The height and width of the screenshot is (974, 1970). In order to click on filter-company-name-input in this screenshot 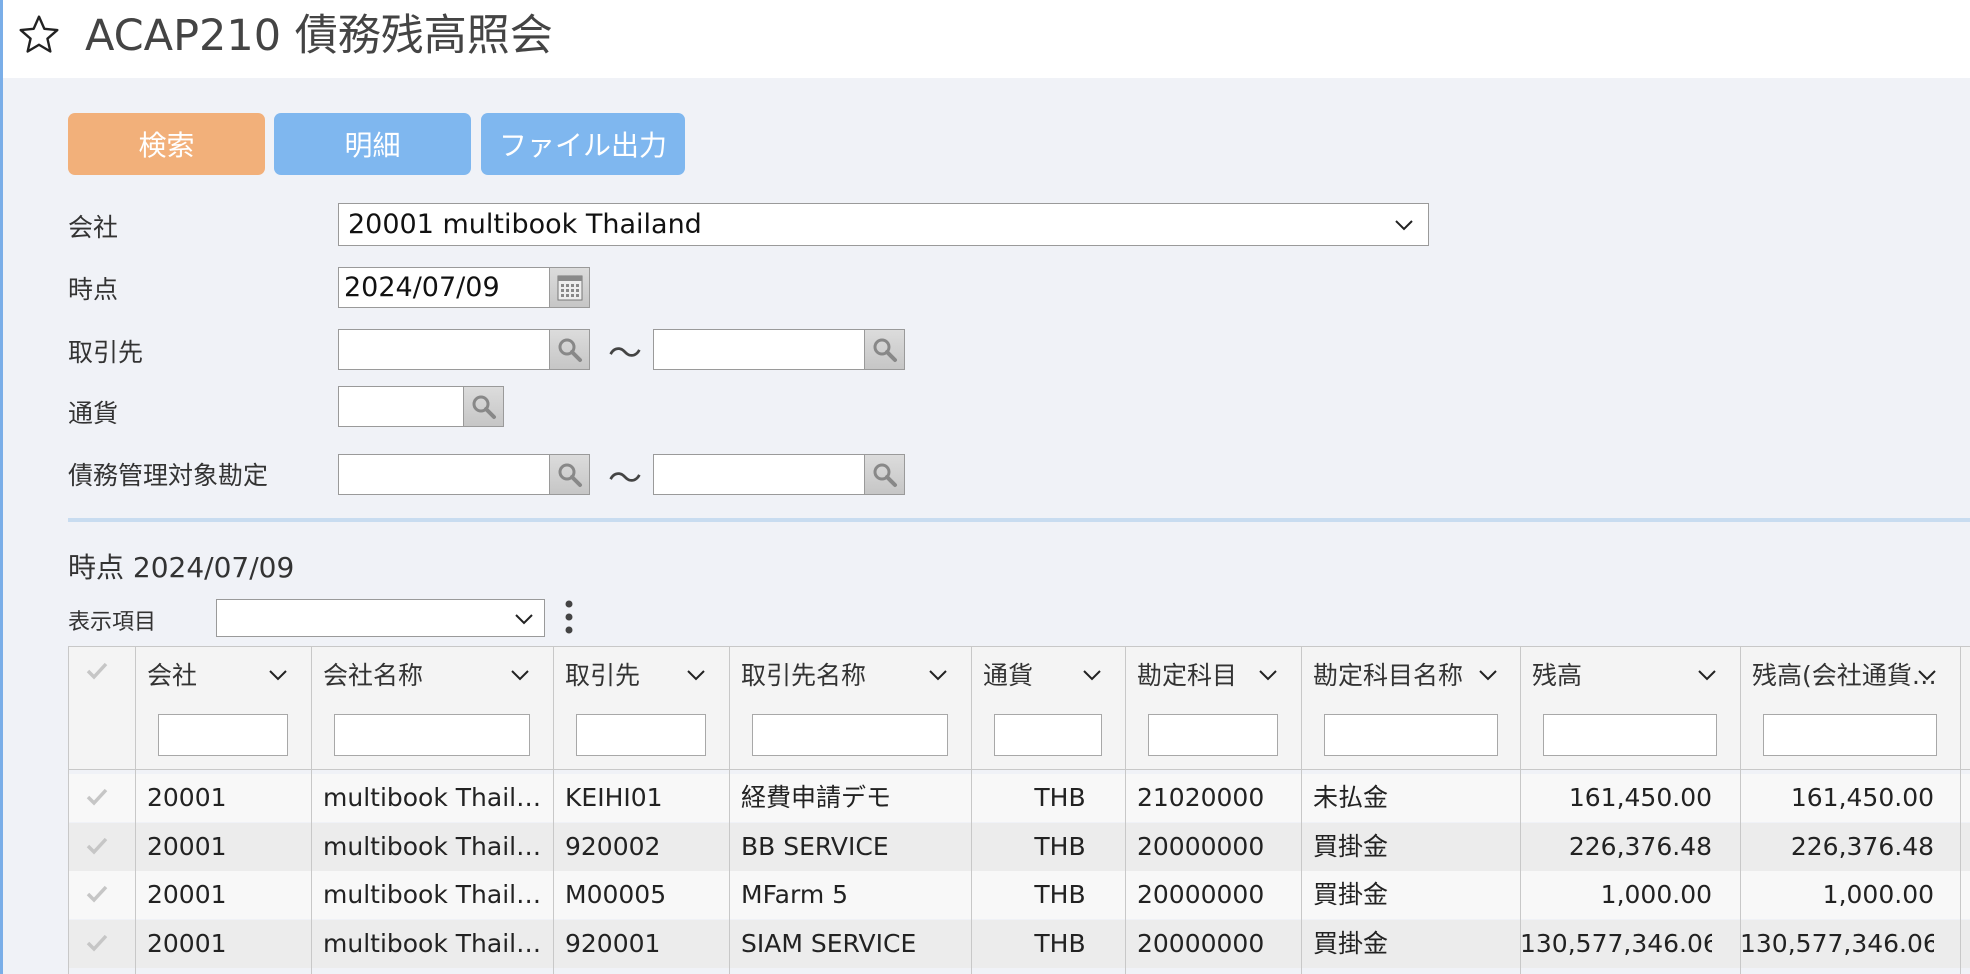, I will do `click(432, 735)`.